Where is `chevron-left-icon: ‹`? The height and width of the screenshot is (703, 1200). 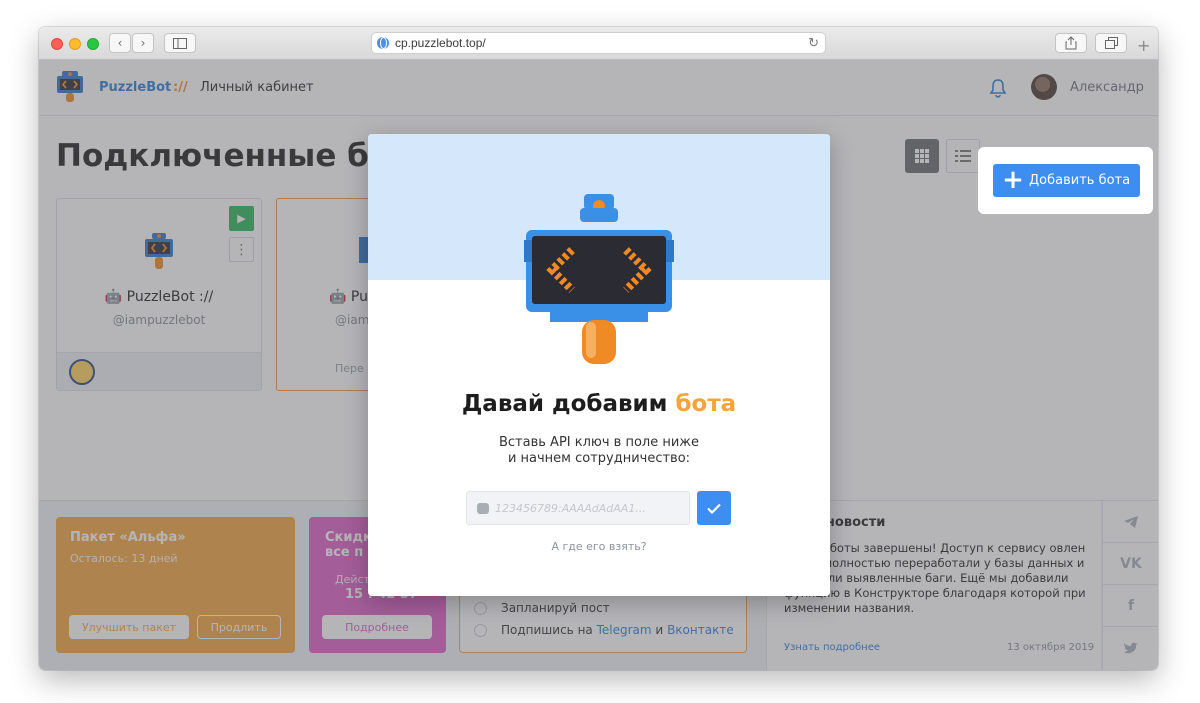
chevron-left-icon: ‹ is located at coordinates (120, 43).